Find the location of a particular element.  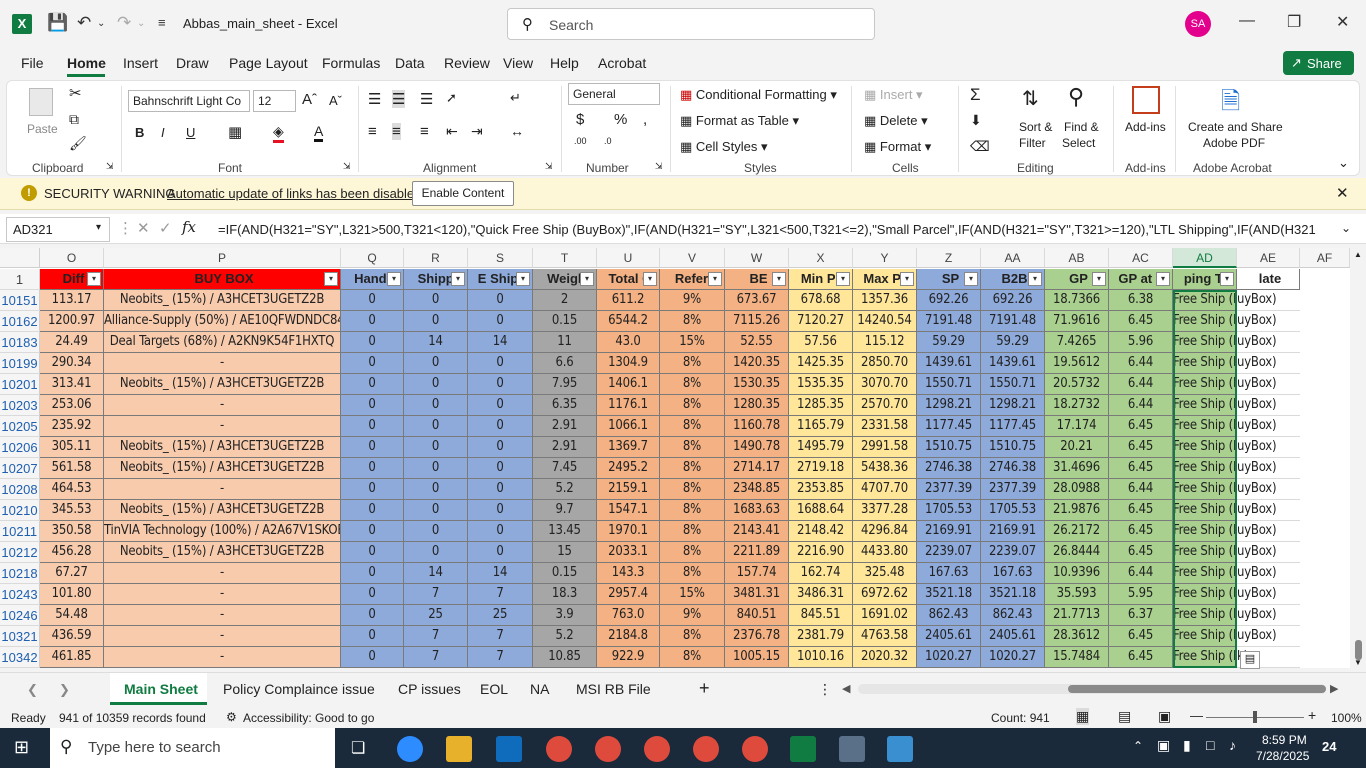

table-cell: 6544.2 is located at coordinates (628, 321).